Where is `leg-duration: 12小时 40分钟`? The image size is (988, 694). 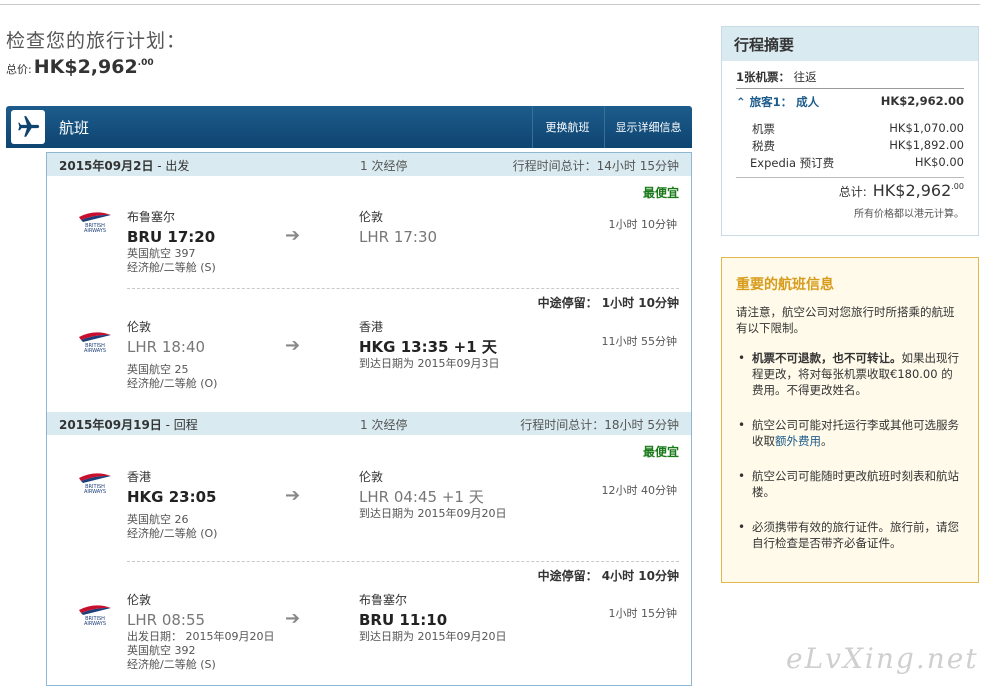
leg-duration: 12小时 40分钟 is located at coordinates (639, 490).